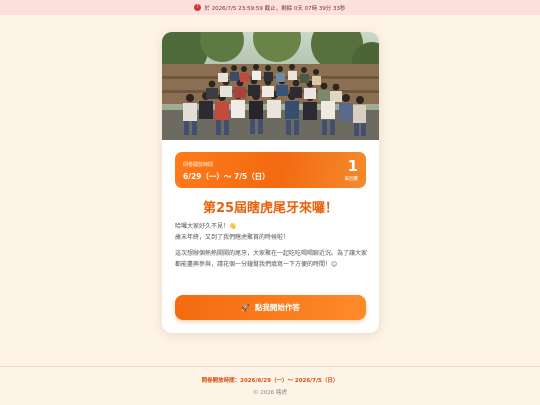  I want to click on intro-paragraph: 哈囉大家好久不見！👋 歲末年終，又到了我們瞎虎聚首的時候啦！, so click(271, 232).